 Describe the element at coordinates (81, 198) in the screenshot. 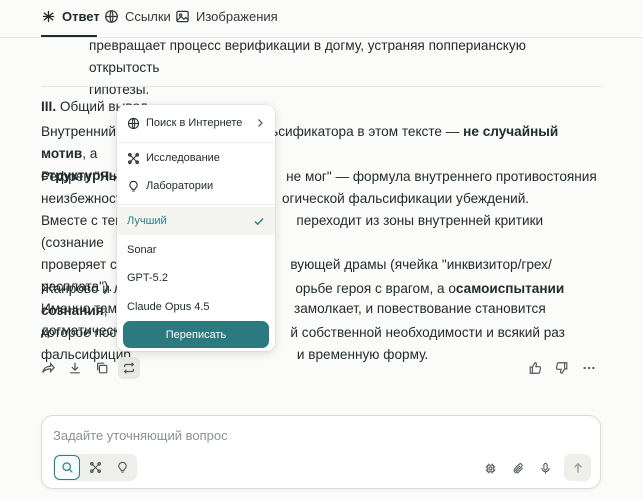

I see `text-fragment: неизбежност` at that location.